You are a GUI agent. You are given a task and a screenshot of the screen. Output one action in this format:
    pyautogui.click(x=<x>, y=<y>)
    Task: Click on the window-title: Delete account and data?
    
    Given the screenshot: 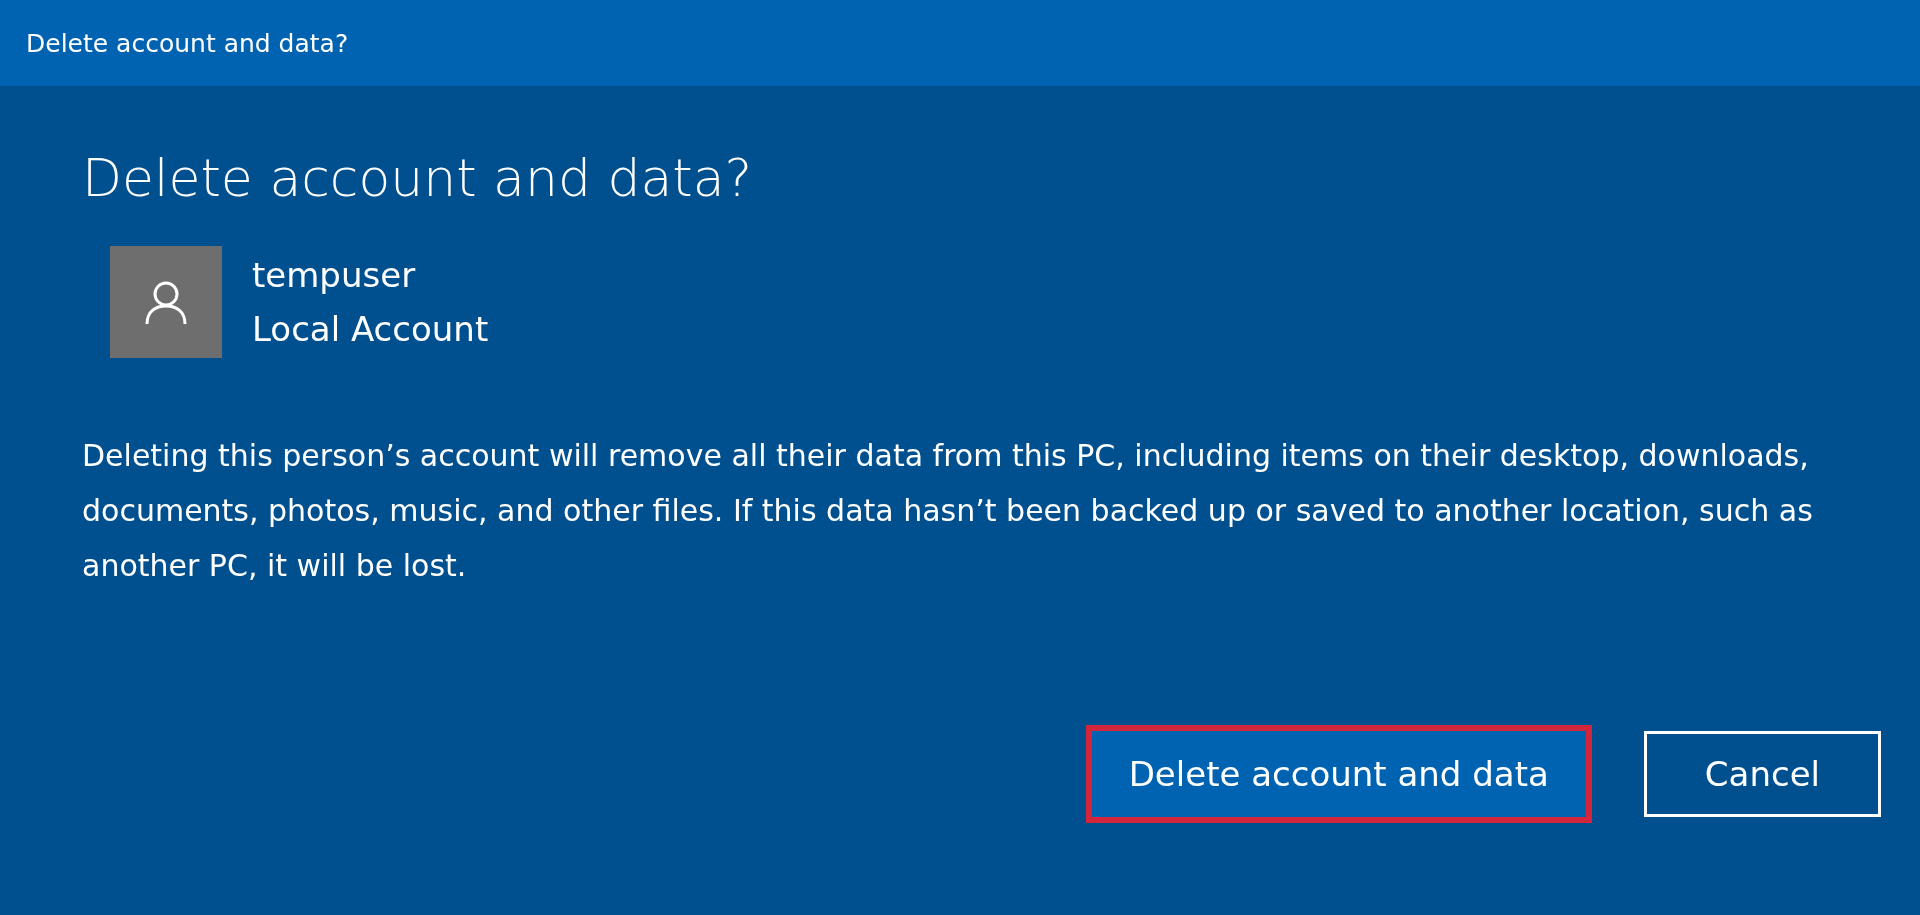 What is the action you would take?
    pyautogui.click(x=187, y=43)
    